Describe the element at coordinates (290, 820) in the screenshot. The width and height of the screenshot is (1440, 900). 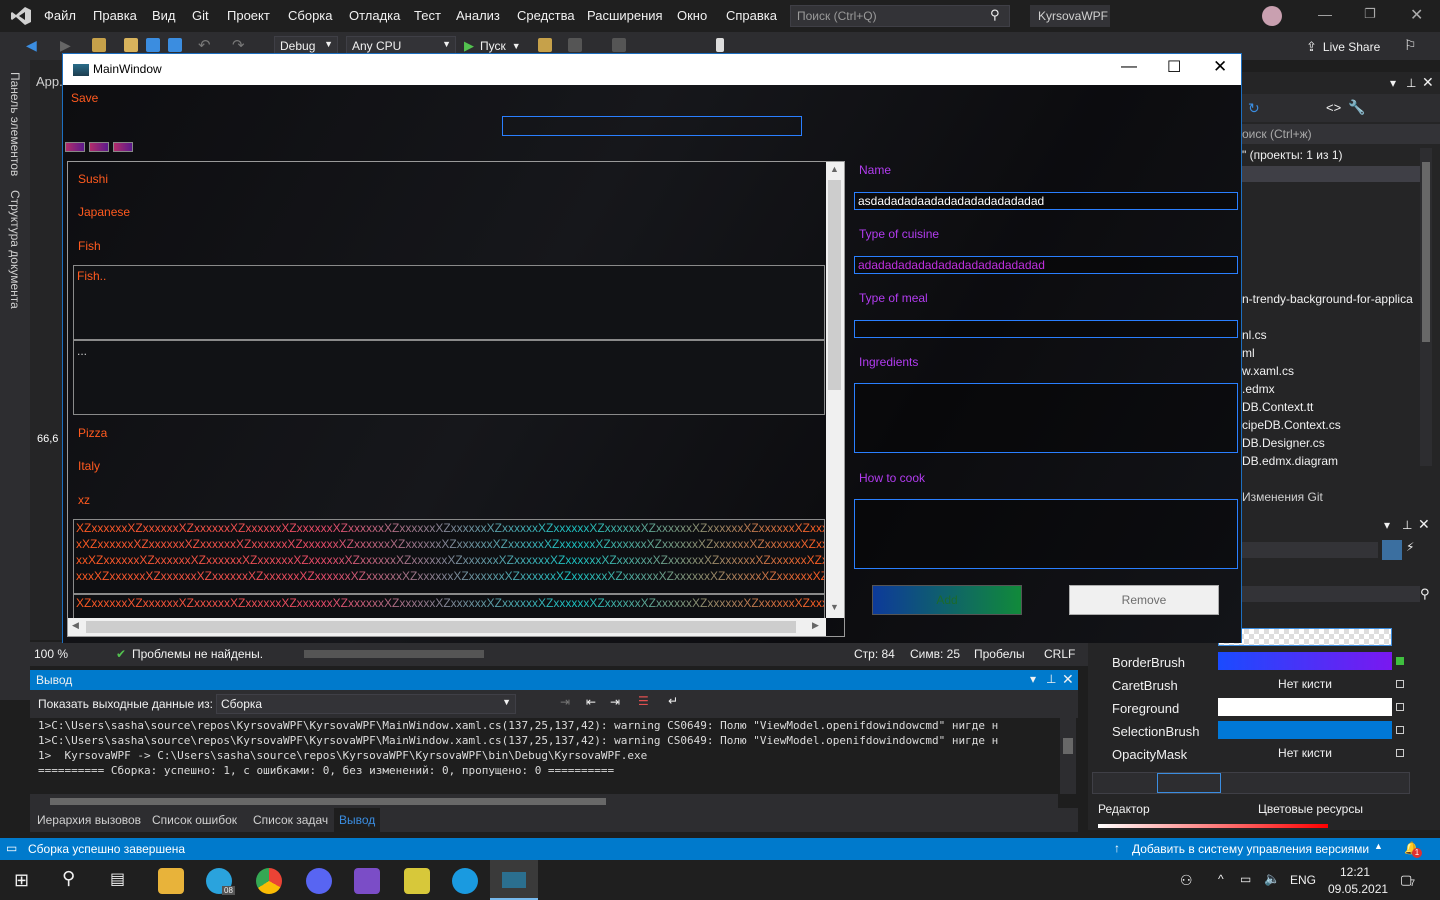
I see `tab-task-list: Список задач` at that location.